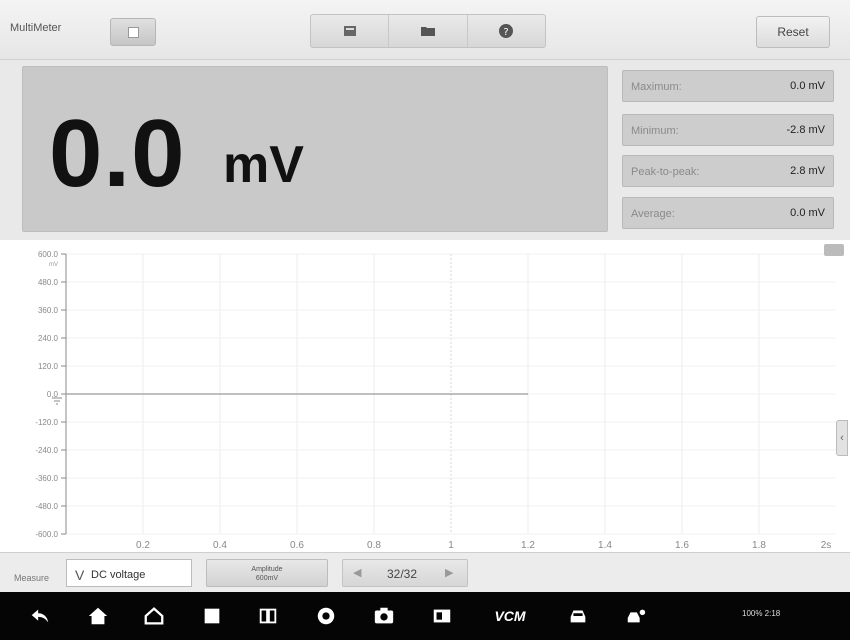 The width and height of the screenshot is (850, 640). What do you see at coordinates (46, 422) in the screenshot?
I see `y-tick-label: -120.0` at bounding box center [46, 422].